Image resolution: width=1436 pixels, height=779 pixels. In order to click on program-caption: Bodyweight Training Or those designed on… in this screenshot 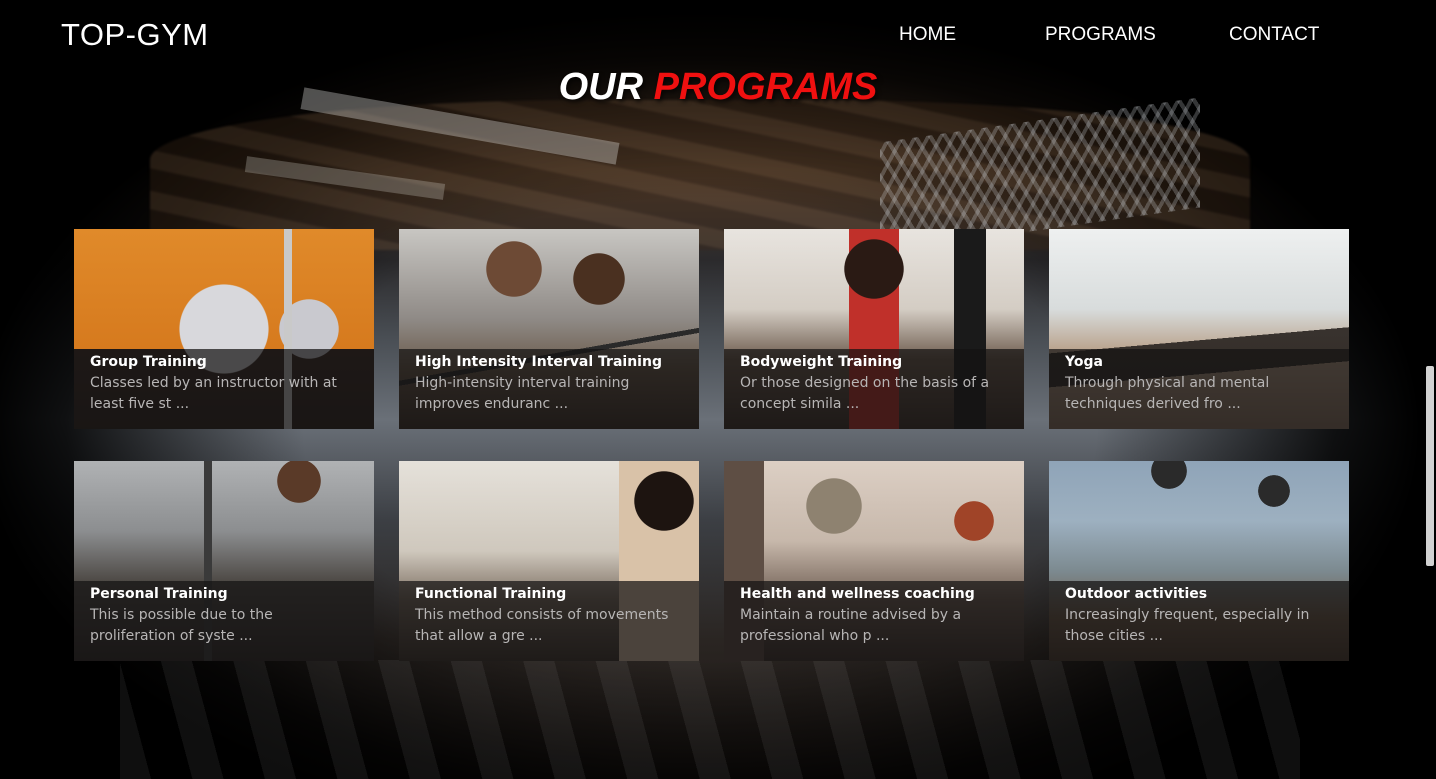, I will do `click(874, 389)`.